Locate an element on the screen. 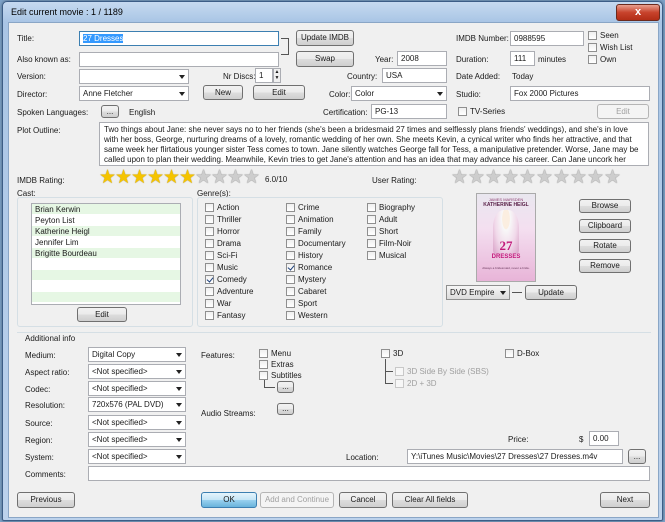 The image size is (665, 522). imdb-number-input: 0988595 is located at coordinates (547, 38).